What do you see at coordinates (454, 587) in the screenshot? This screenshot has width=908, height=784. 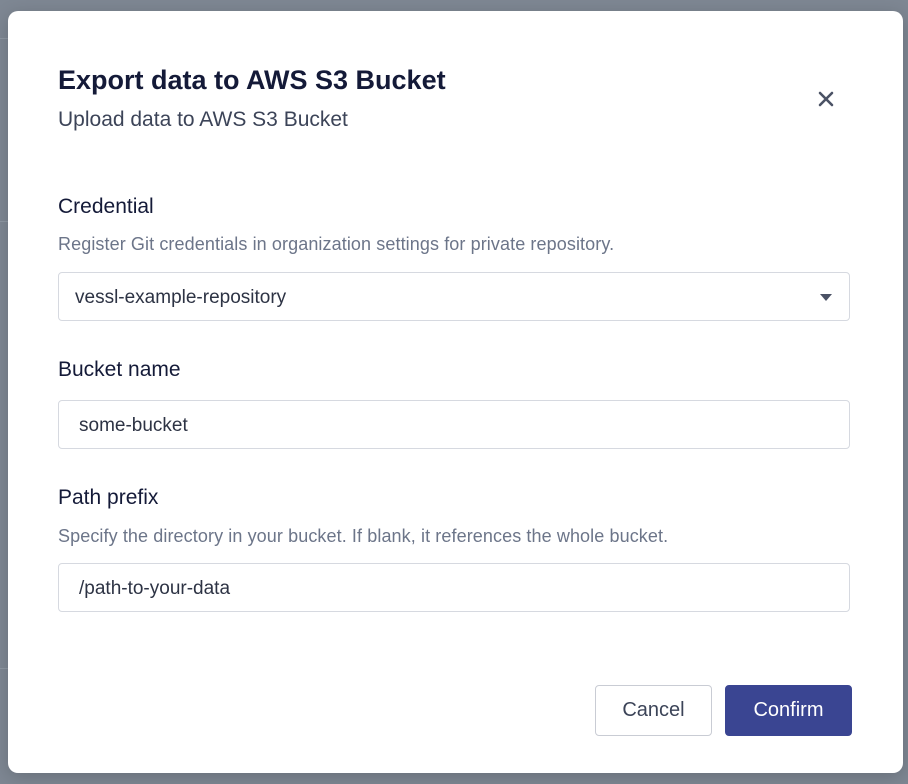 I see `path-prefix-input: /path-to-your-data` at bounding box center [454, 587].